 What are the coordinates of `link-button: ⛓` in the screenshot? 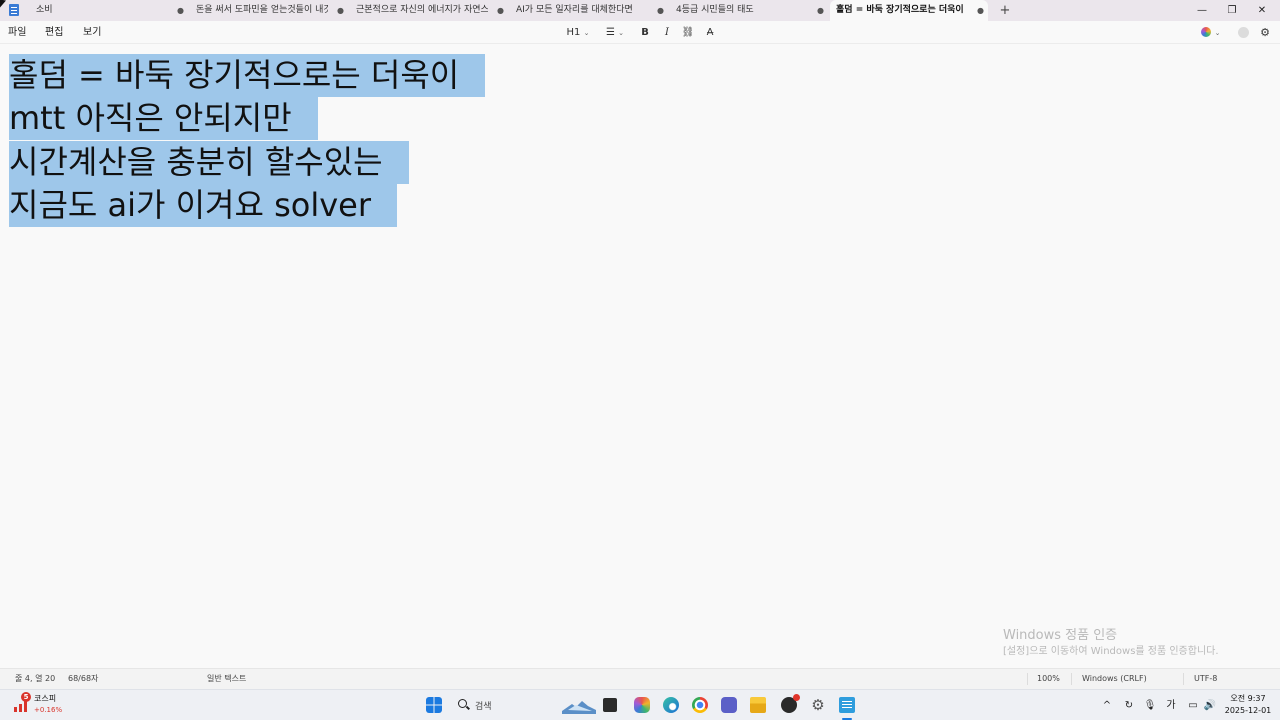 It's located at (688, 32).